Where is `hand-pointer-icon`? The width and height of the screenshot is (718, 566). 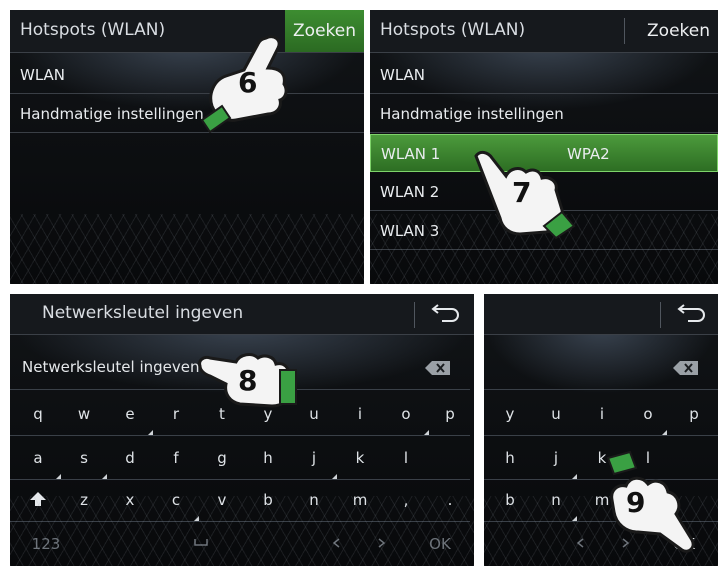 hand-pointer-icon is located at coordinates (650, 501).